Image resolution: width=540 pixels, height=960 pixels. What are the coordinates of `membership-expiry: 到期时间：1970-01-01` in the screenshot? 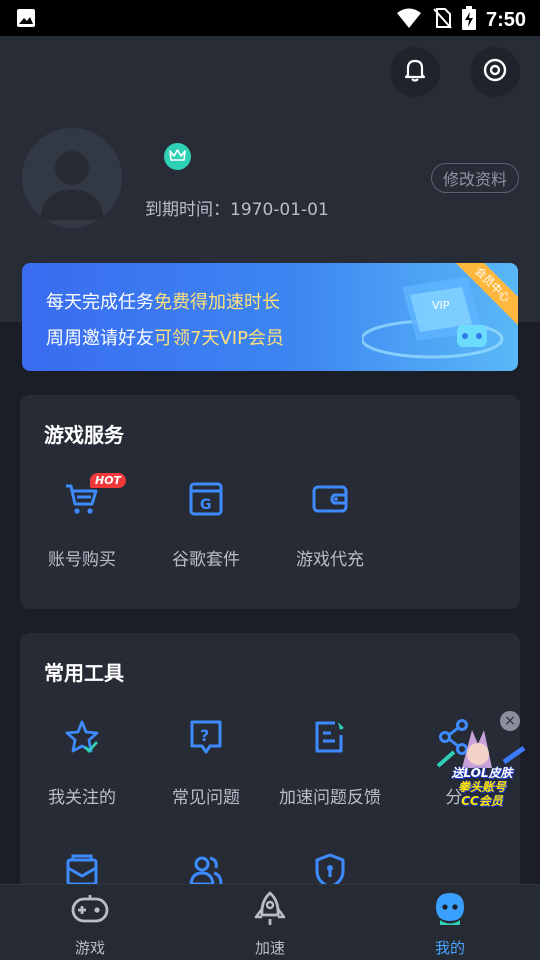 It's located at (237, 207).